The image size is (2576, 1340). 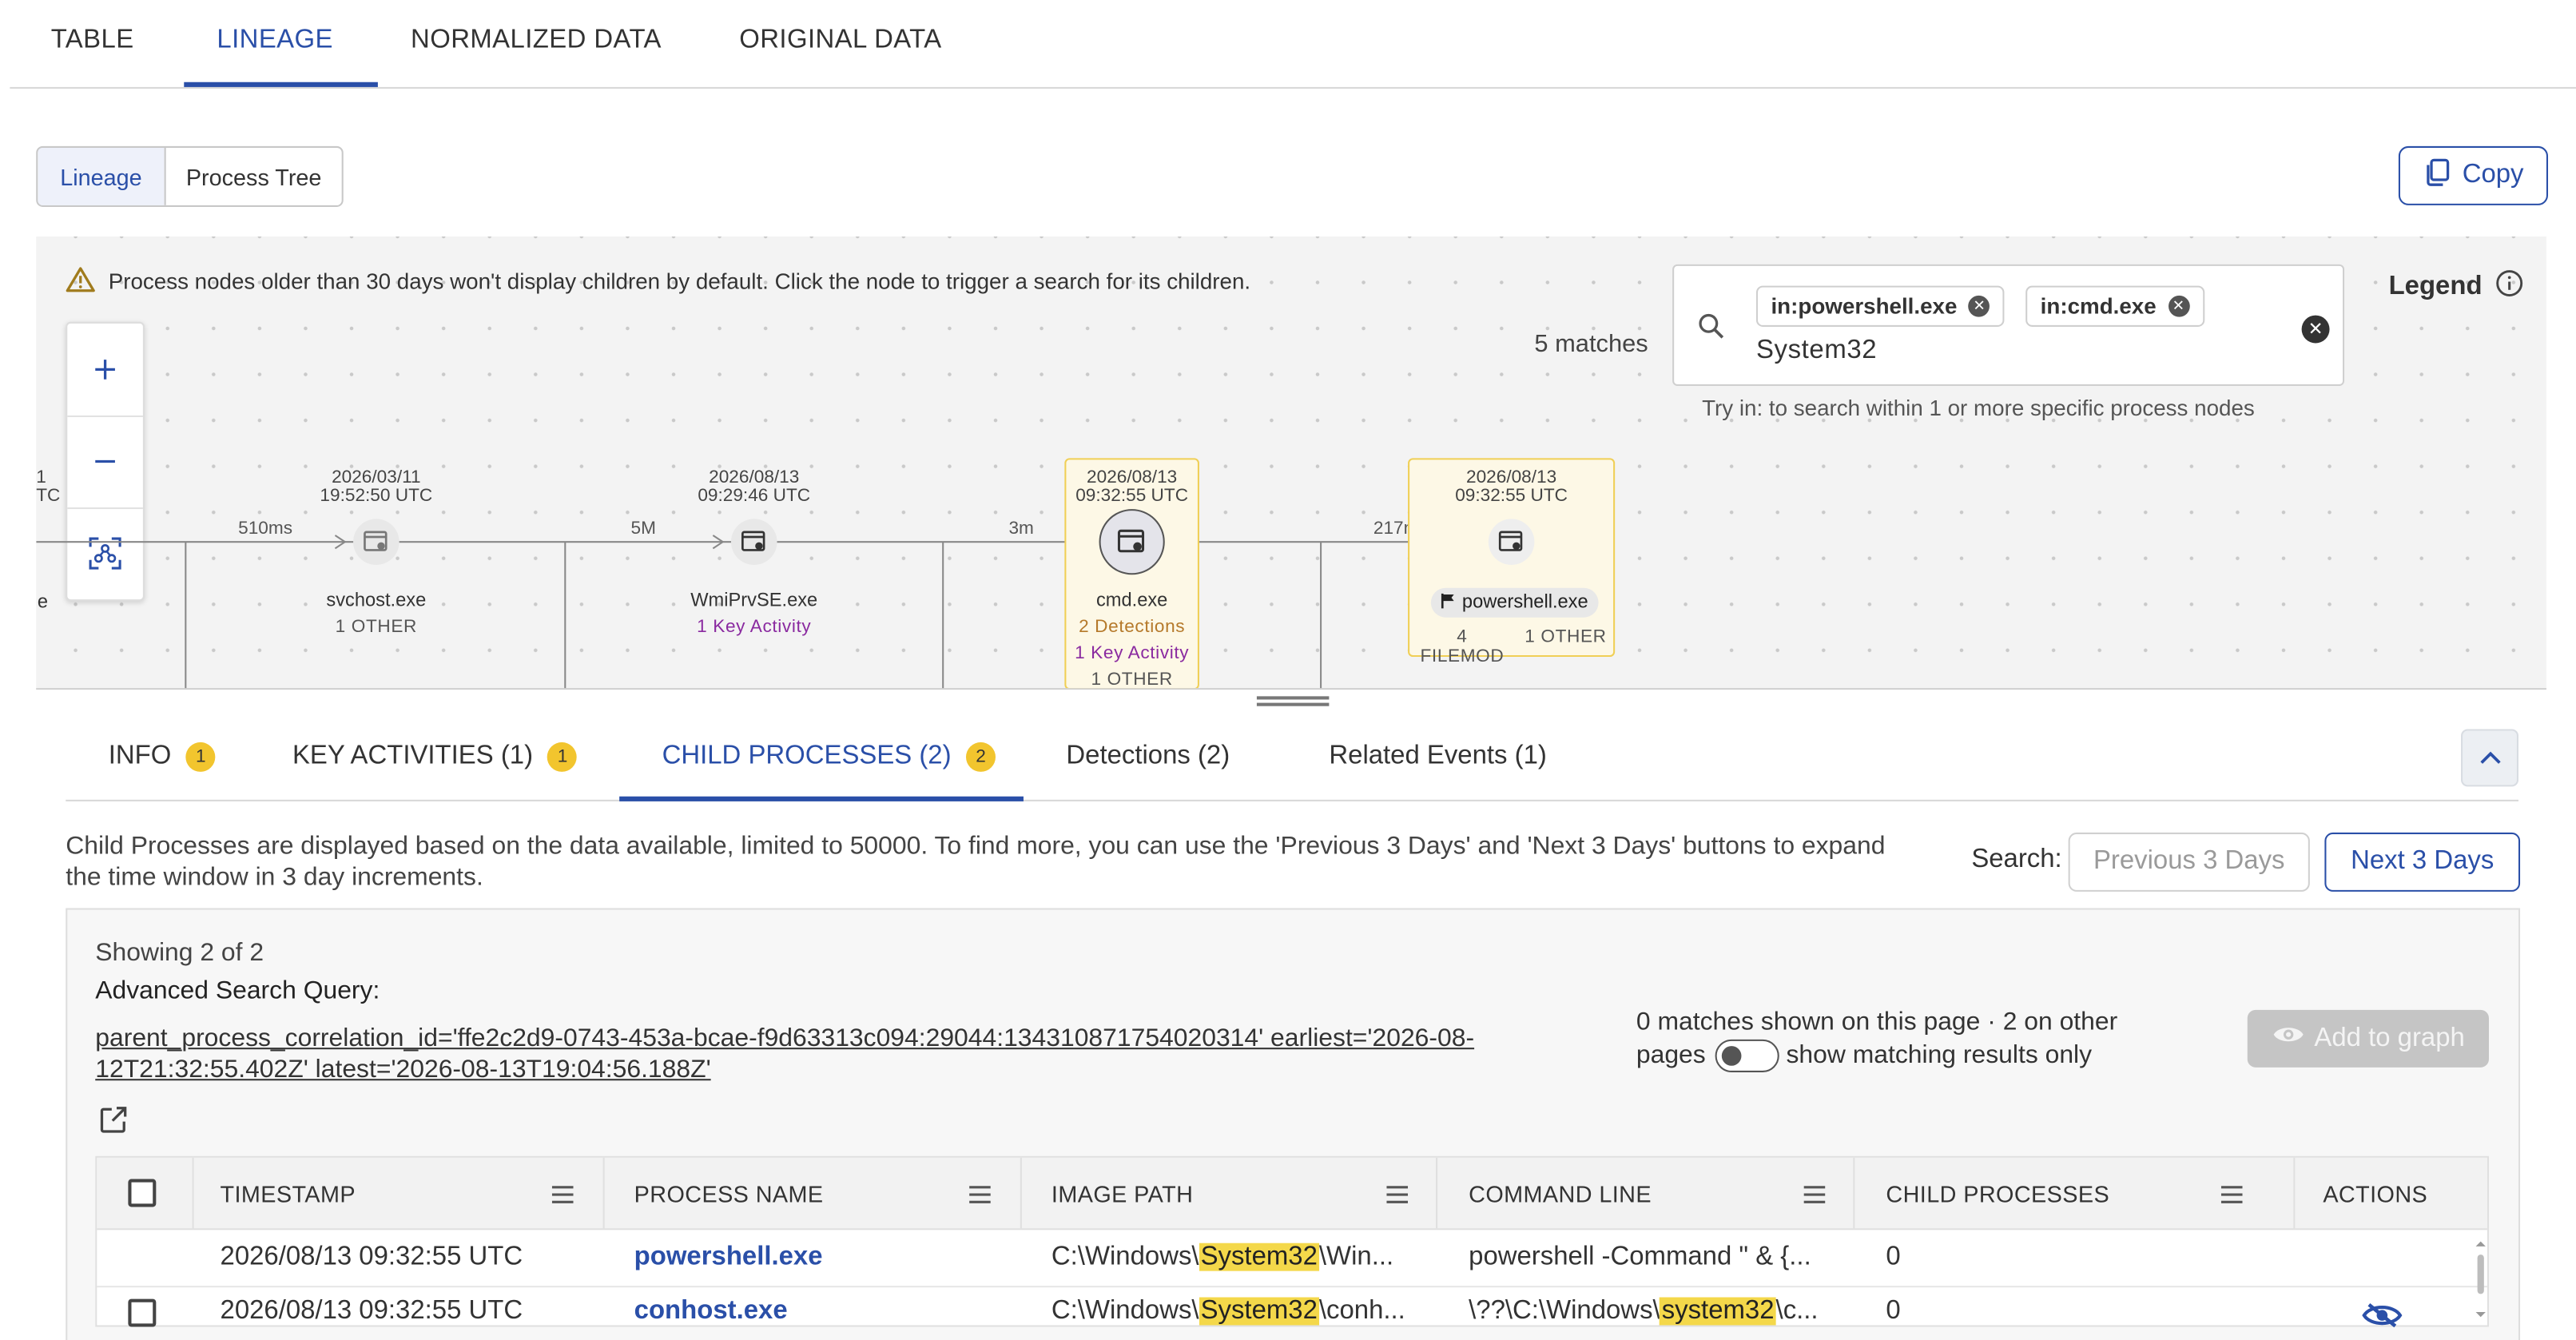 I want to click on copy-label: Copy, so click(x=2493, y=175).